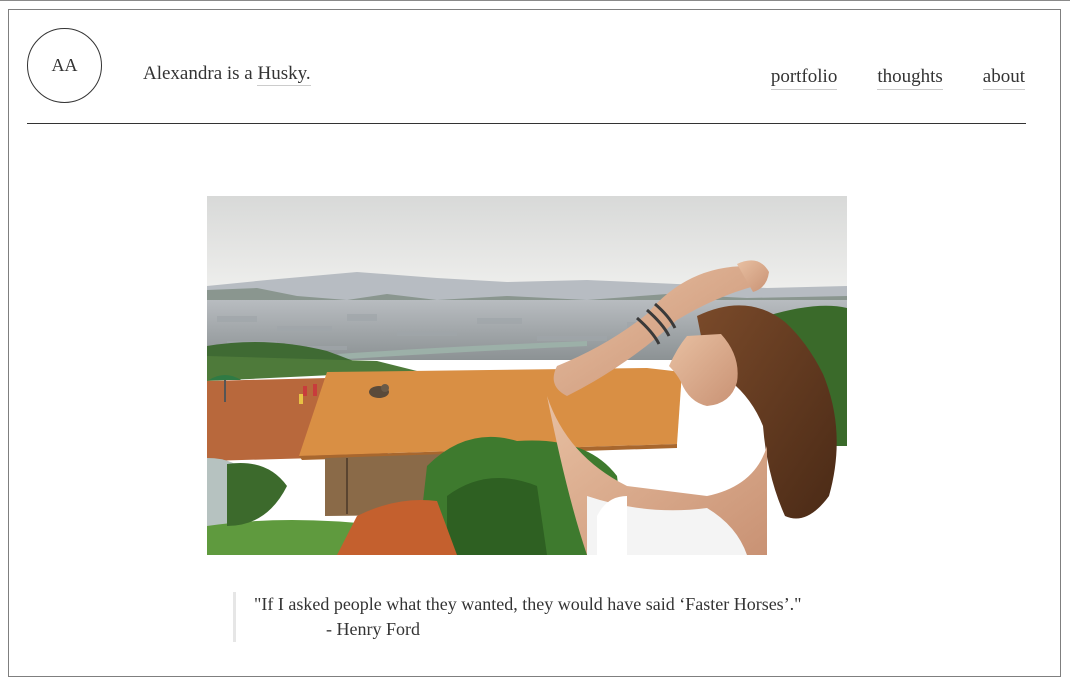 The width and height of the screenshot is (1070, 694). Describe the element at coordinates (373, 629) in the screenshot. I see `quote-author: - Henry Ford` at that location.